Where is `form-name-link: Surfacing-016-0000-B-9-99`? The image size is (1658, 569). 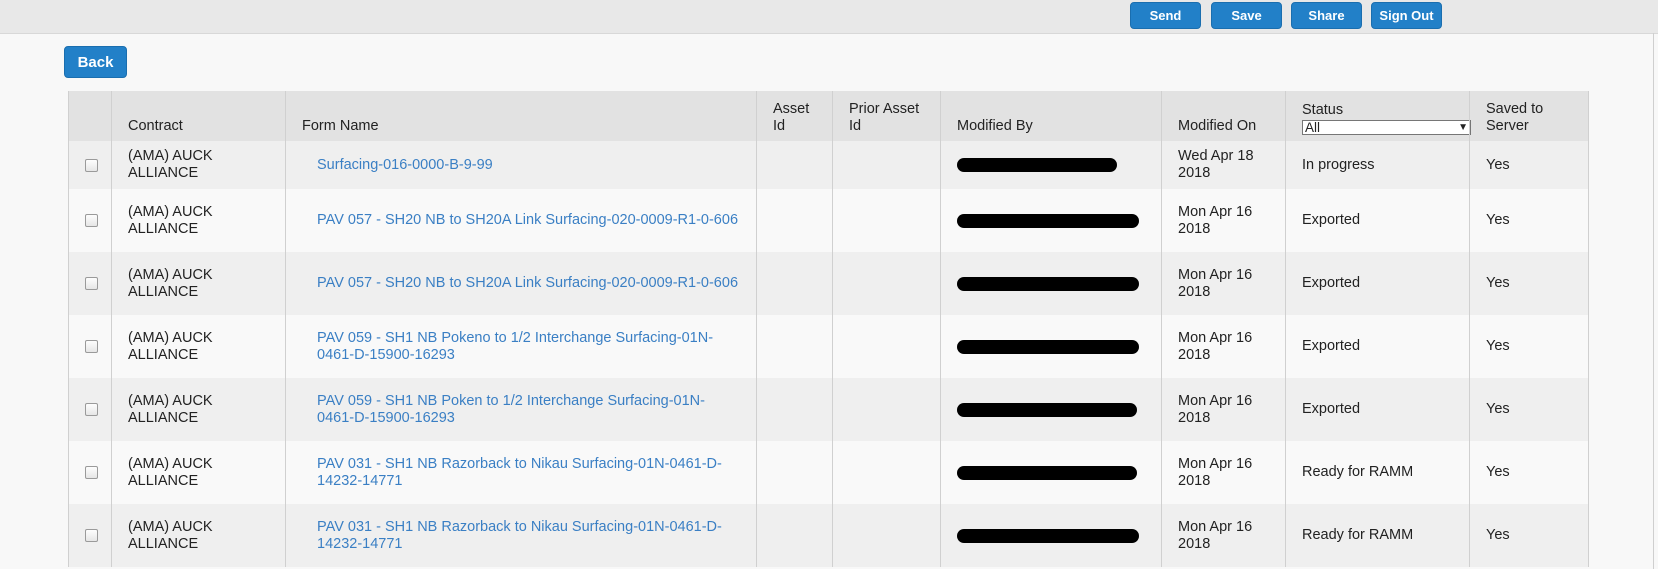 form-name-link: Surfacing-016-0000-B-9-99 is located at coordinates (521, 165).